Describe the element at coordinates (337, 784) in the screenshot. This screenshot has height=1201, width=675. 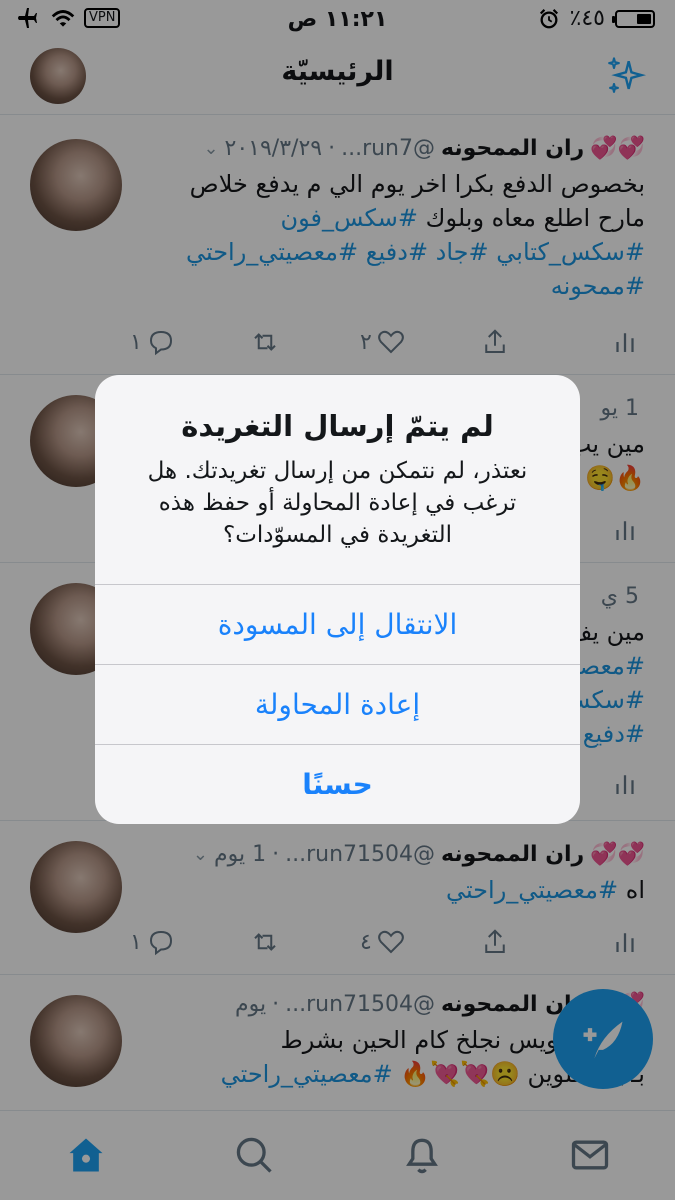
I see `ok-button: حسنًا` at that location.